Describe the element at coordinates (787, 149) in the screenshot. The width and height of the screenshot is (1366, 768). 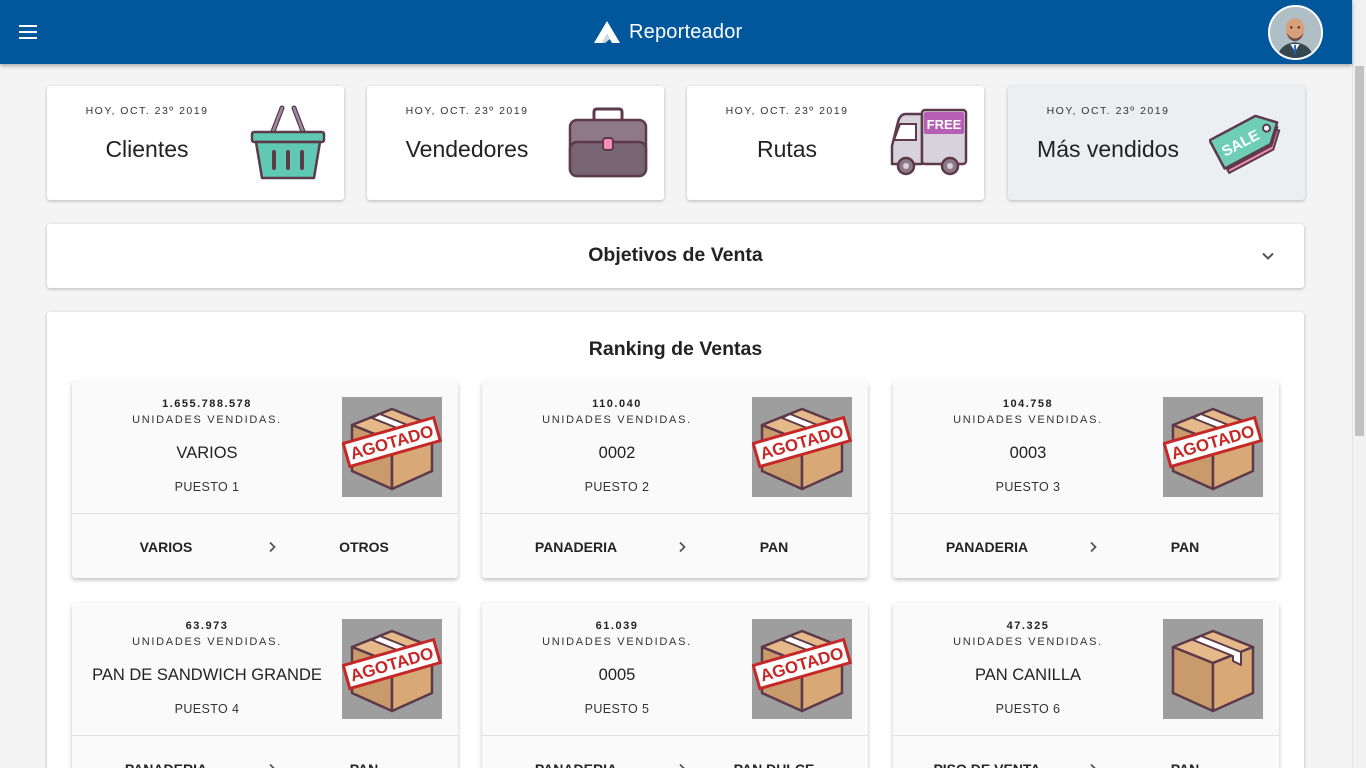
I see `stat-title: Rutas` at that location.